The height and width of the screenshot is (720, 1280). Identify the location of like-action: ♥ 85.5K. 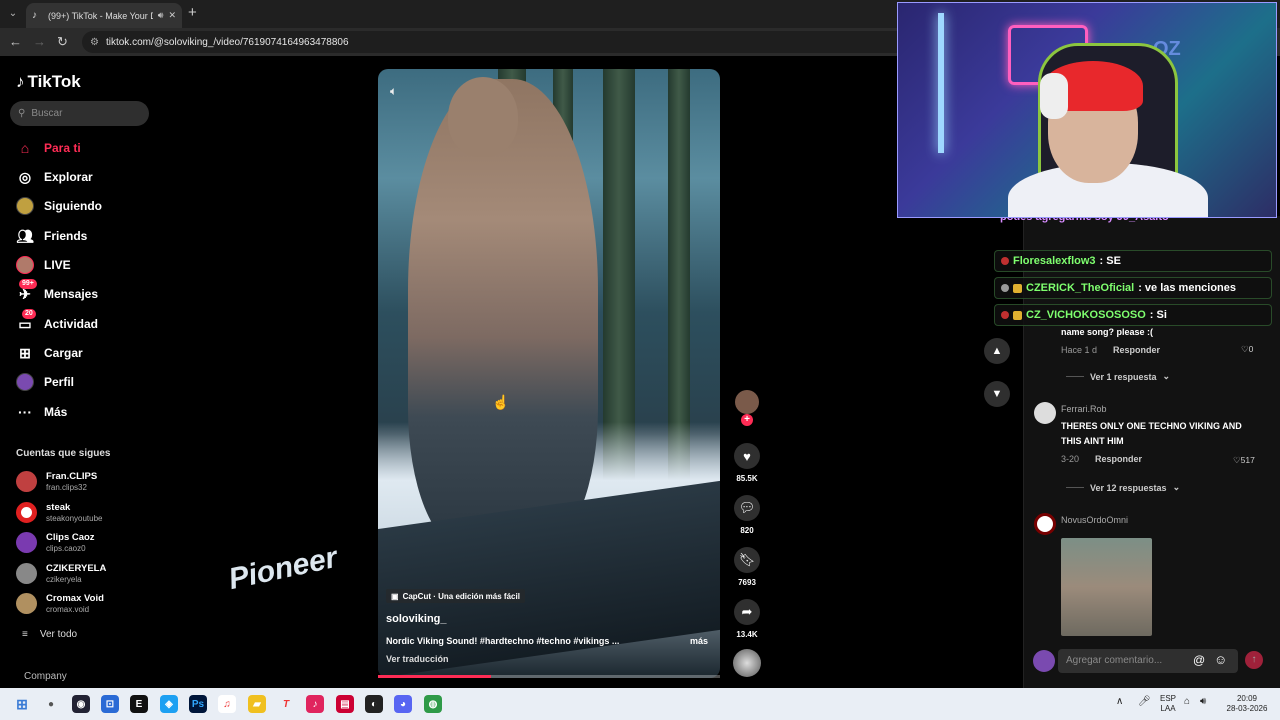
(747, 463).